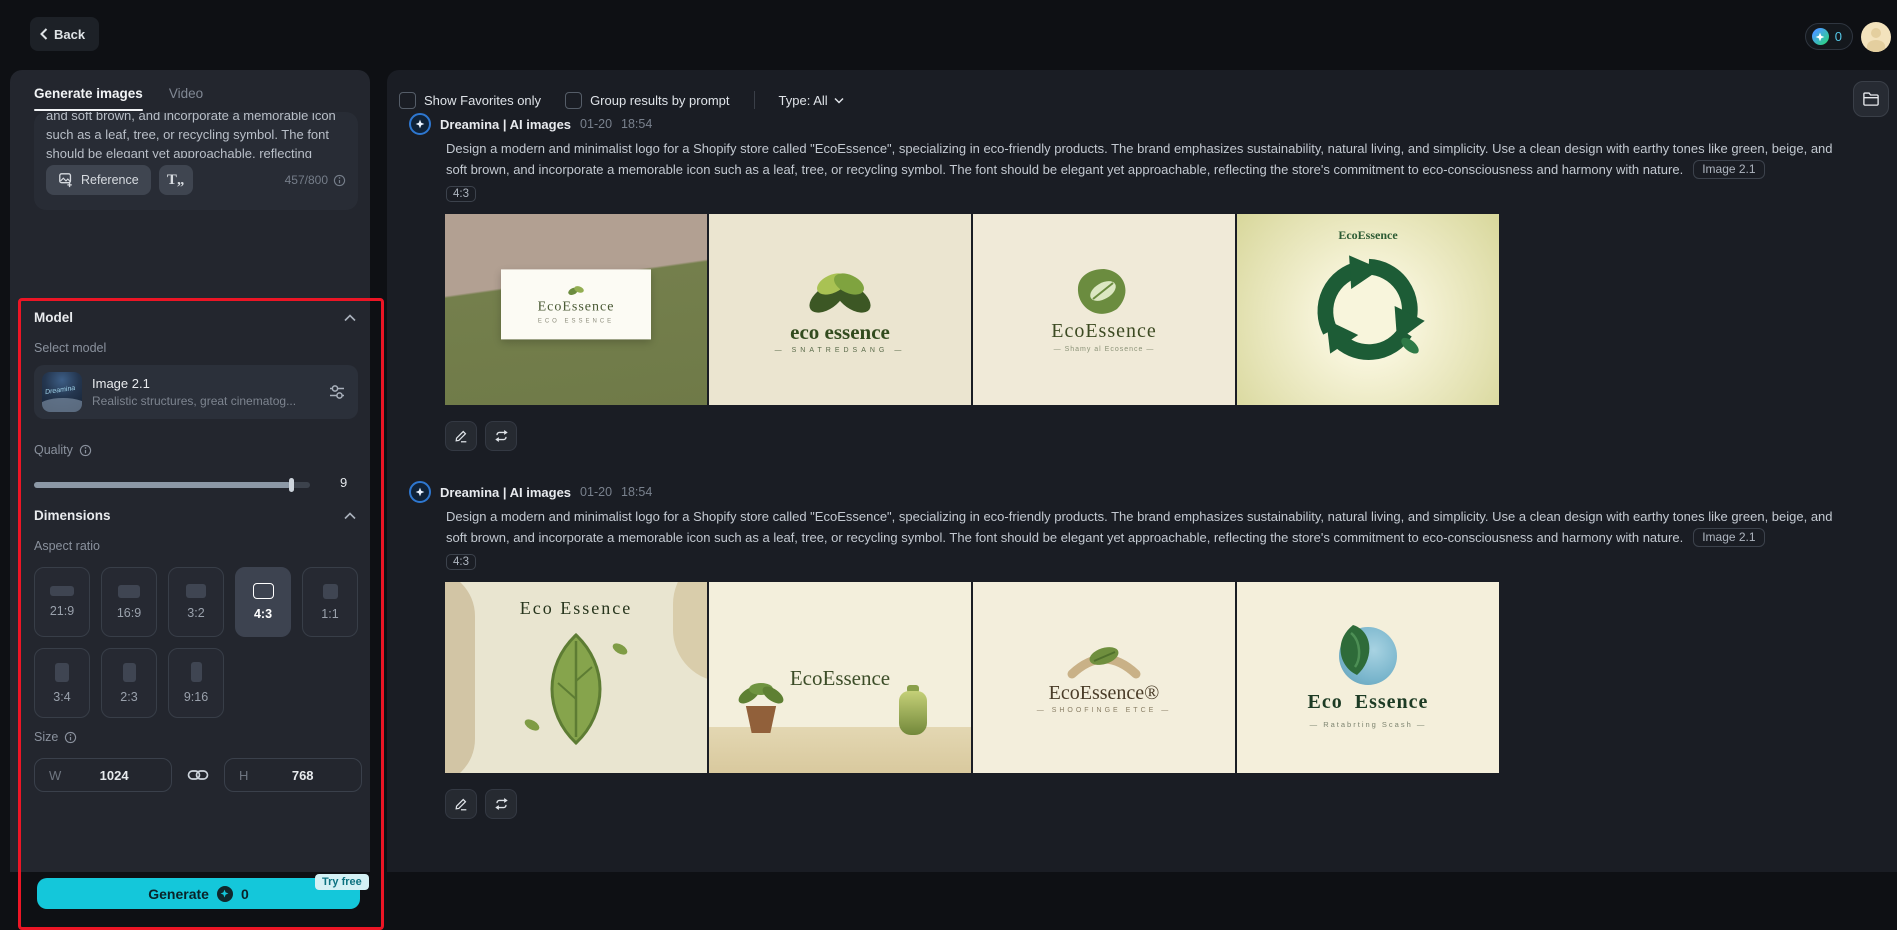 This screenshot has height=930, width=1897. What do you see at coordinates (88, 98) in the screenshot?
I see `tab-generate-images: Generate images` at bounding box center [88, 98].